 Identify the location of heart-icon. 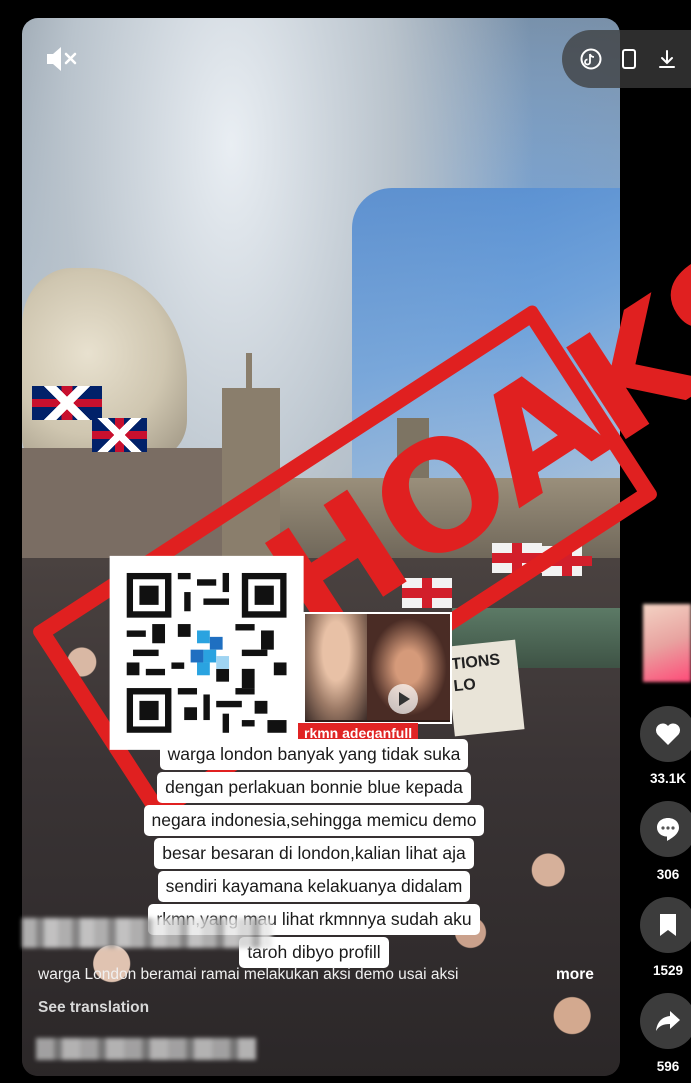
(668, 734).